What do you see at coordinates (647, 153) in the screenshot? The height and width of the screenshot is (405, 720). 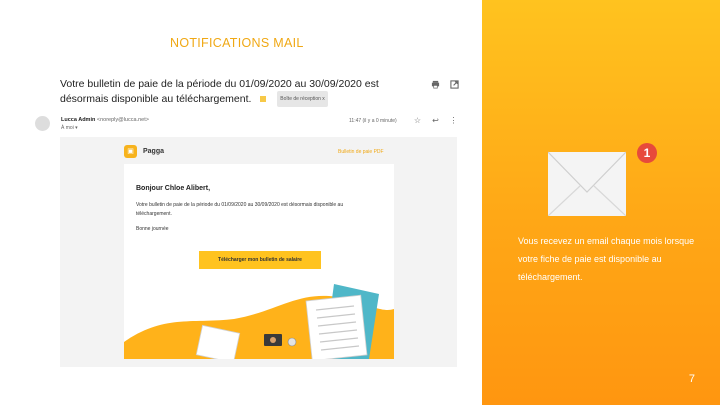 I see `notification-badge: 1` at bounding box center [647, 153].